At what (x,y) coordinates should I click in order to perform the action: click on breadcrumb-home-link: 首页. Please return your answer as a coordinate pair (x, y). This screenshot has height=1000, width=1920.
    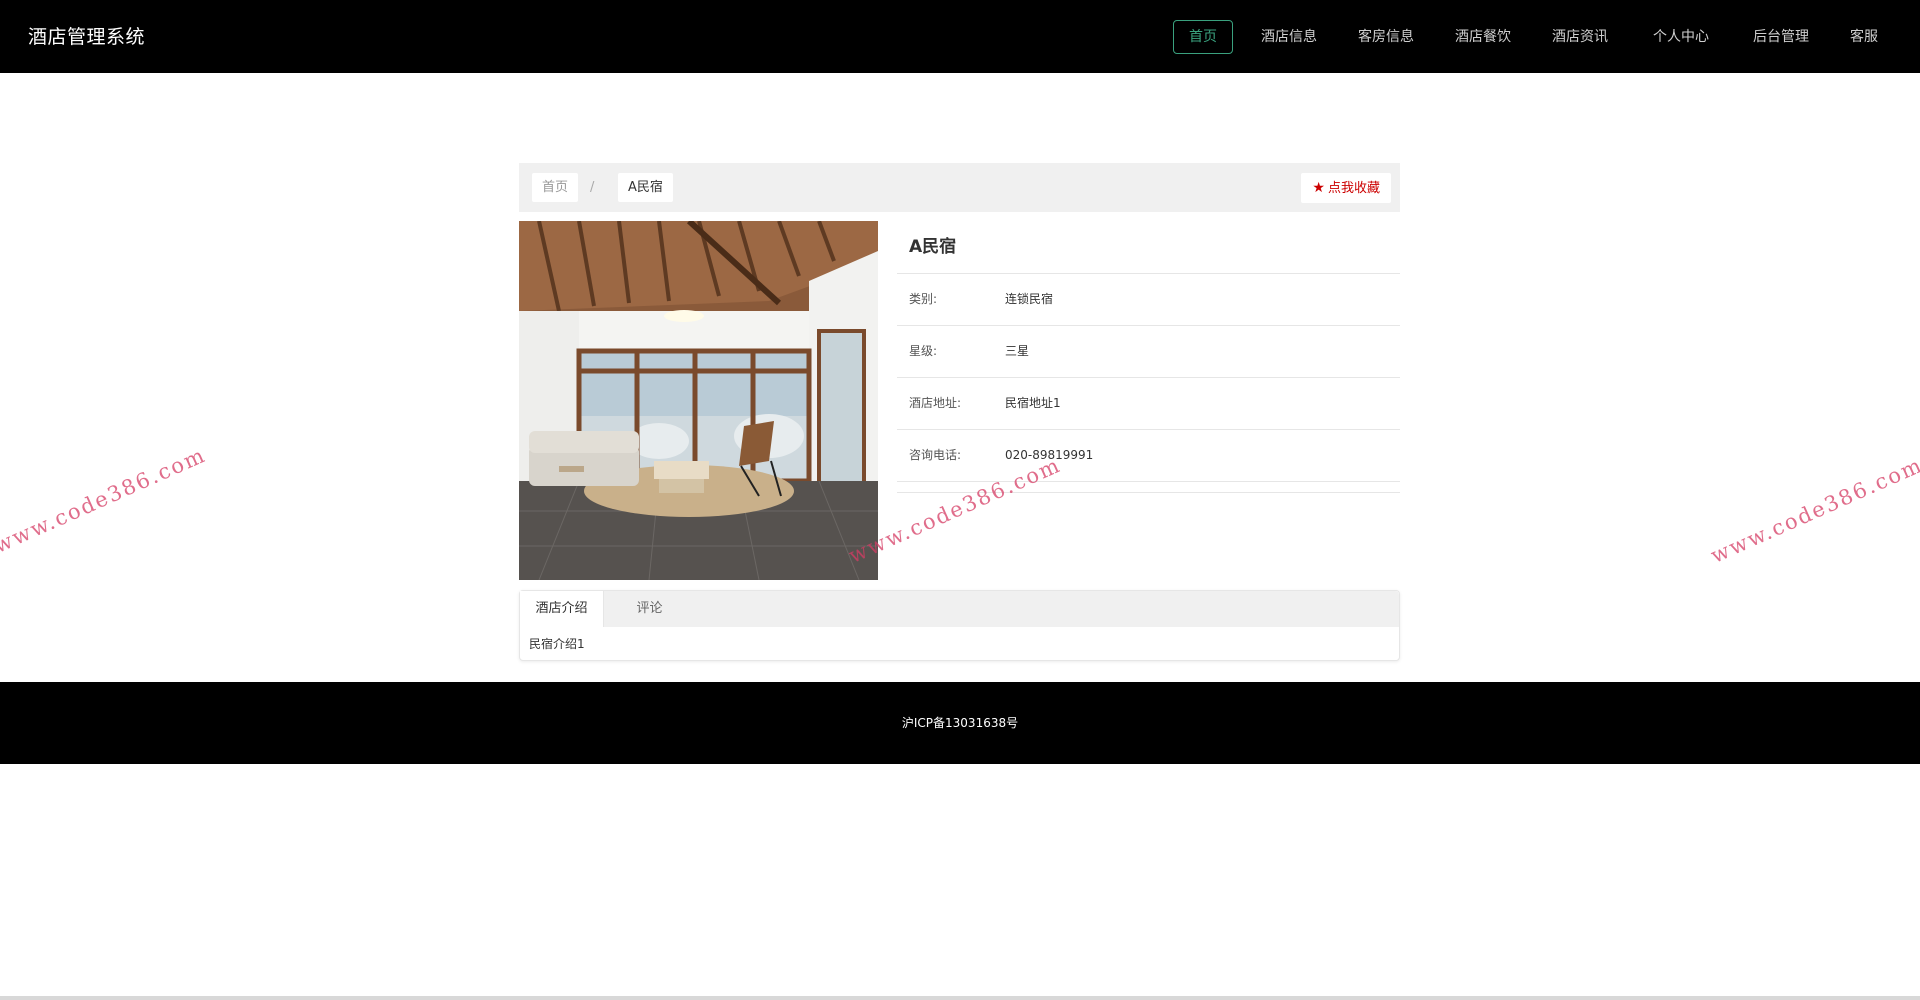
    Looking at the image, I should click on (555, 187).